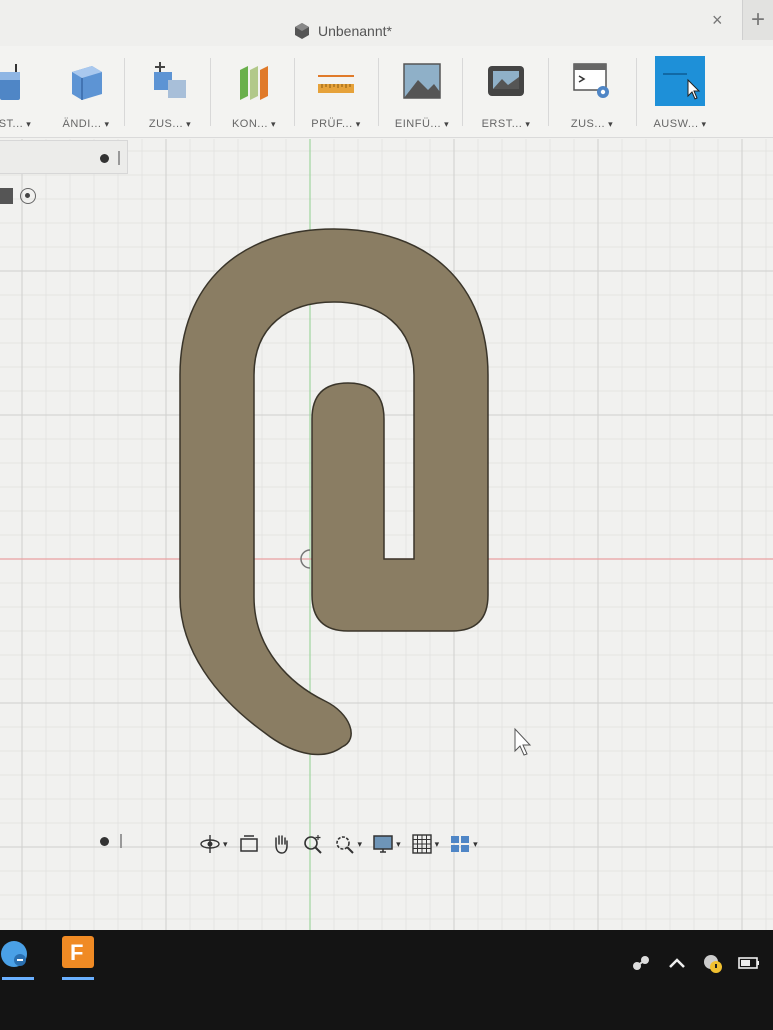 The image size is (773, 1030). I want to click on grid-settings-button: ▾, so click(425, 844).